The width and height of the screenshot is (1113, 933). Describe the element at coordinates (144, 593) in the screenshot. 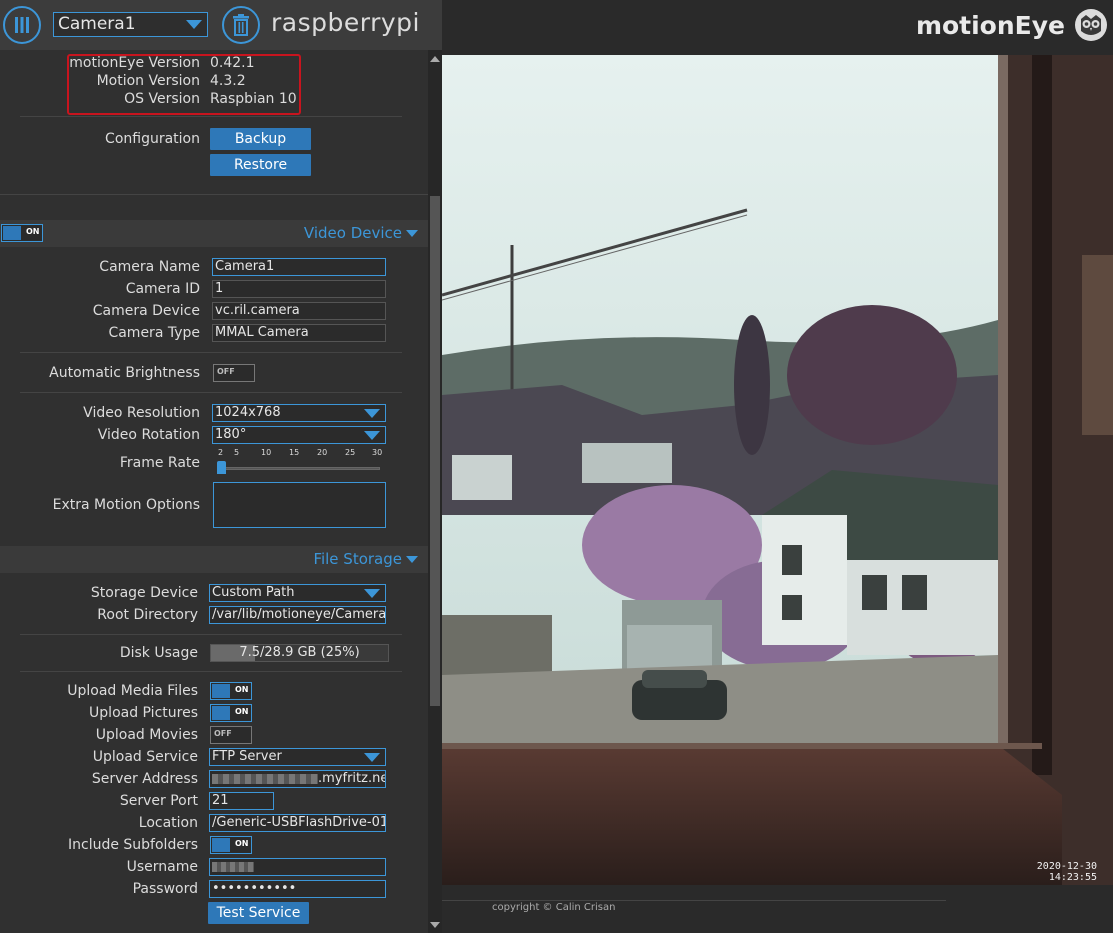

I see `storage-device-label: Storage Device` at that location.